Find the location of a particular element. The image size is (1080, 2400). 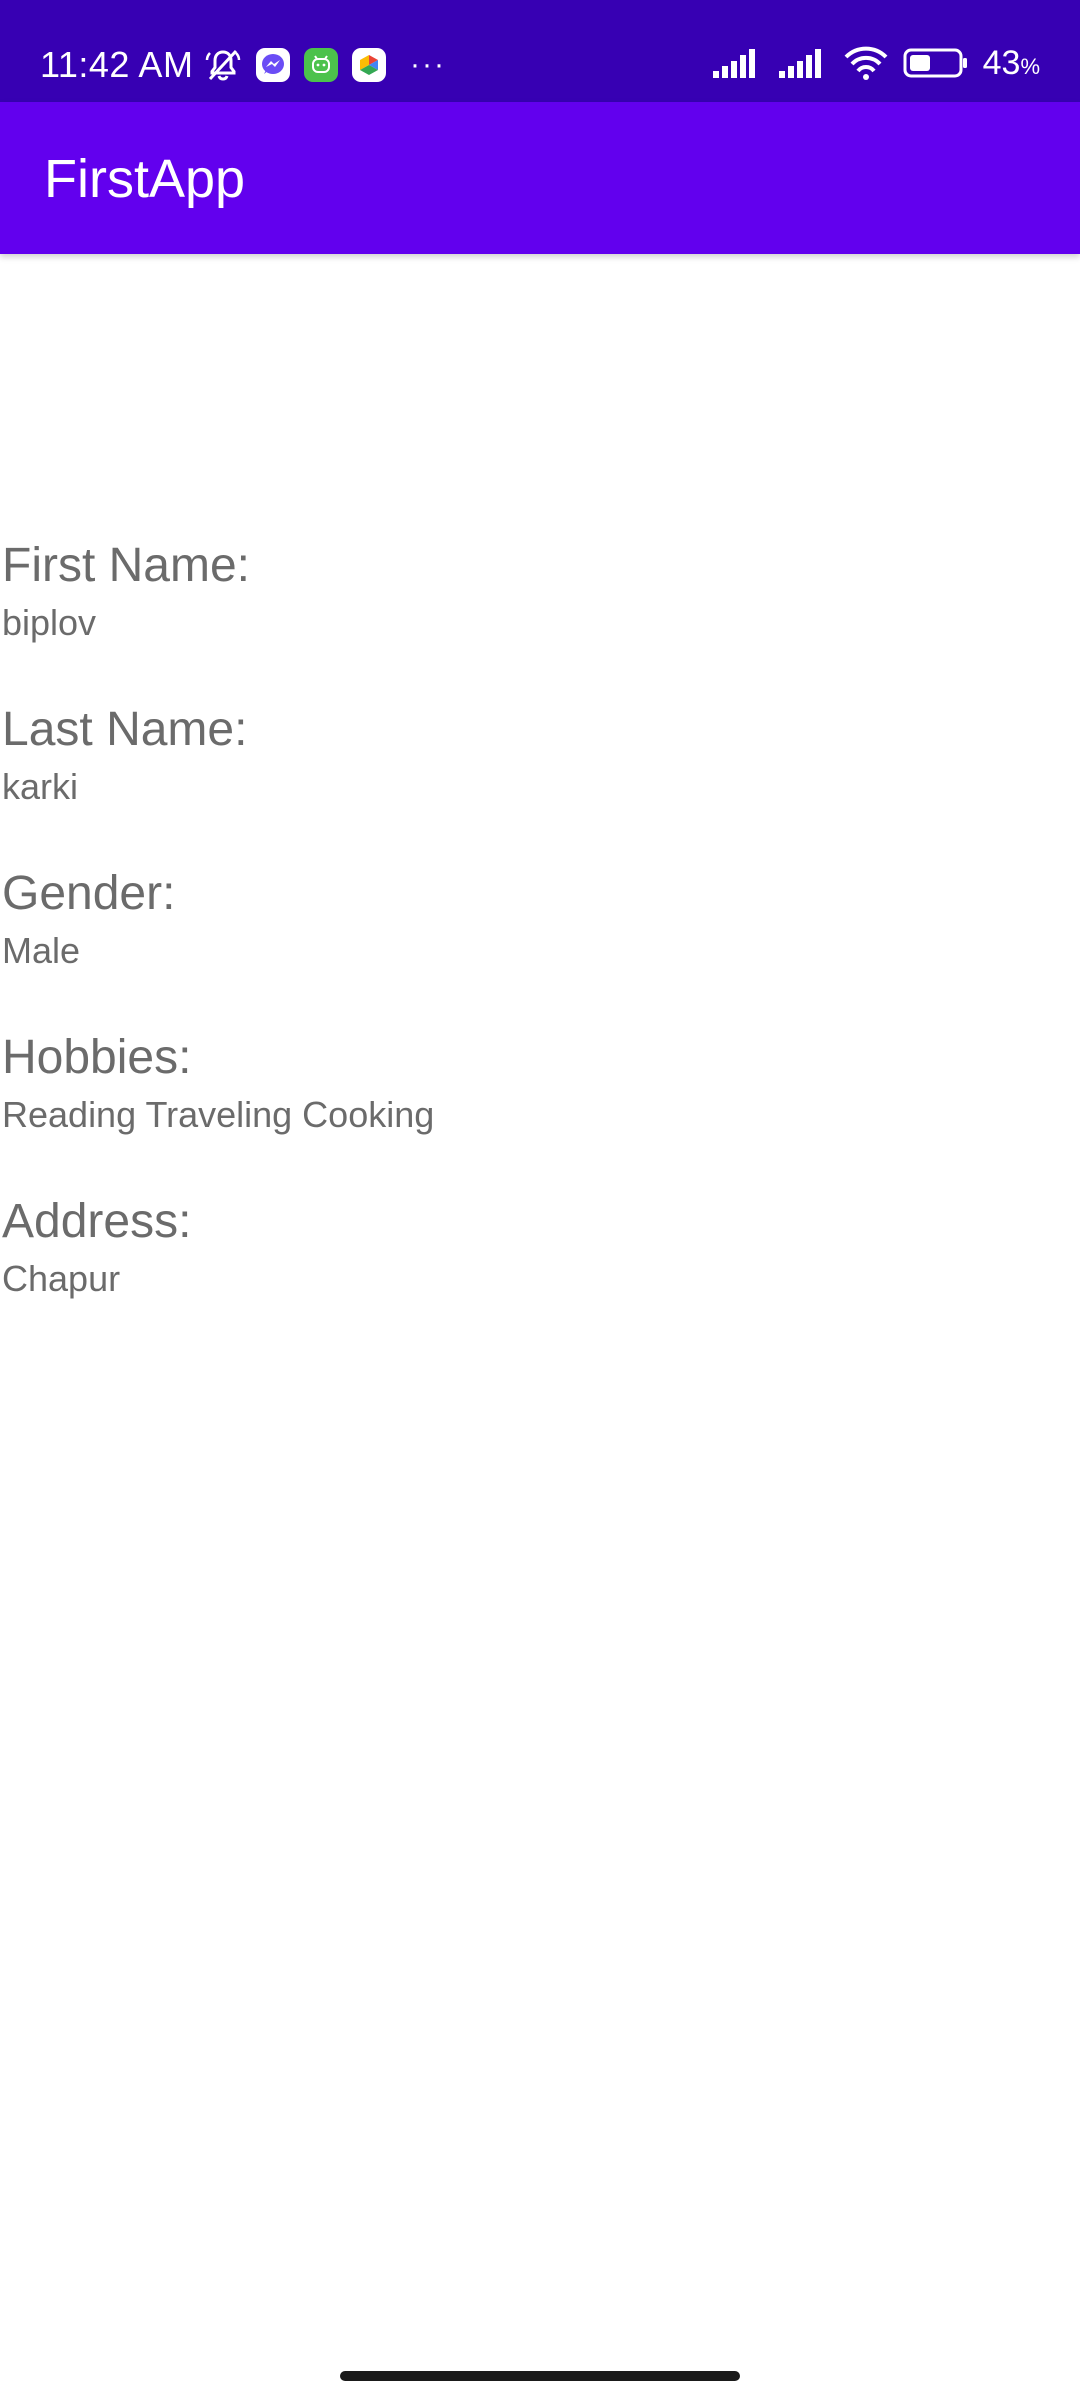

app-bar: FirstApp is located at coordinates (540, 178).